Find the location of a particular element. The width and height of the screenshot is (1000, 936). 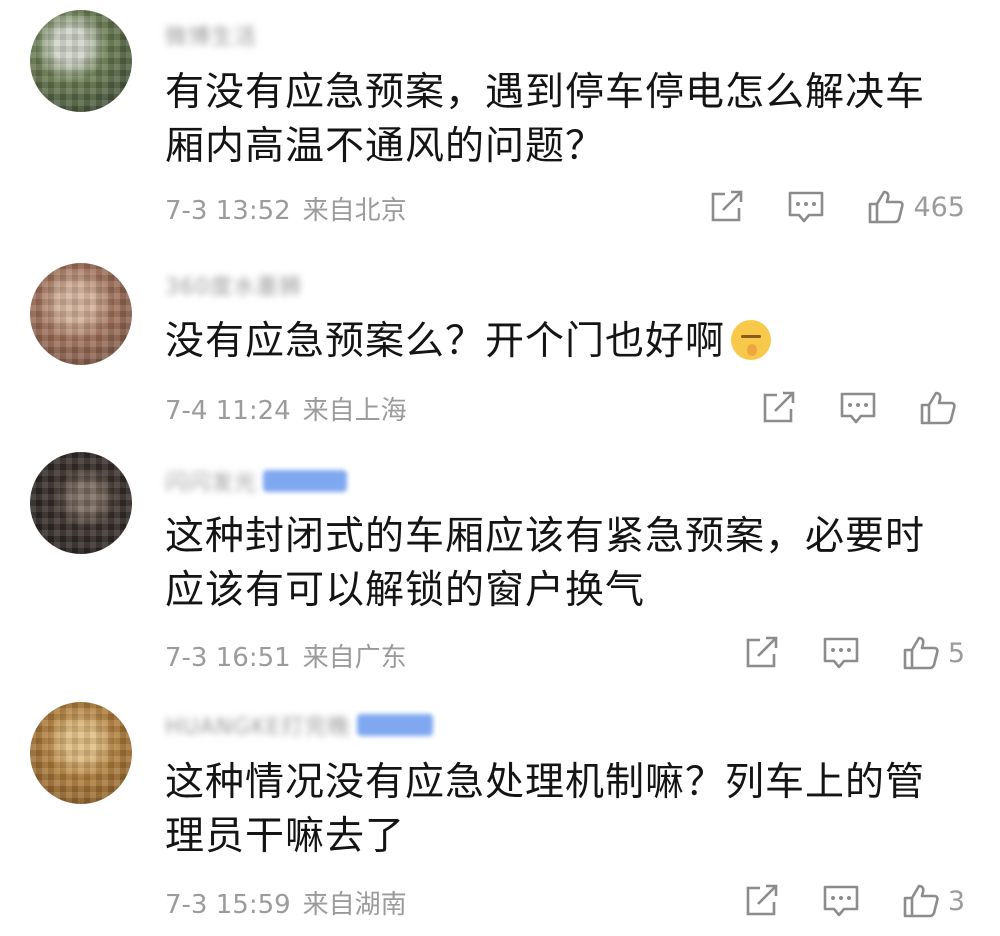

like-button: 465 is located at coordinates (916, 207).